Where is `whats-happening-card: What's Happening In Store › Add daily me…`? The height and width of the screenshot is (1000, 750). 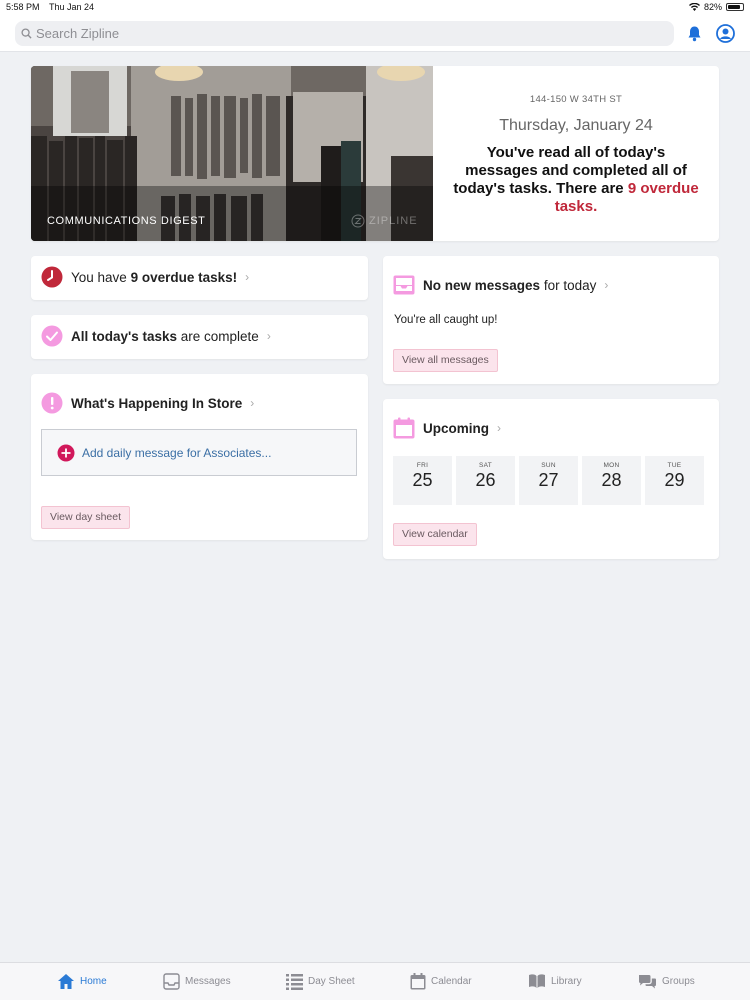 whats-happening-card: What's Happening In Store › Add daily me… is located at coordinates (199, 457).